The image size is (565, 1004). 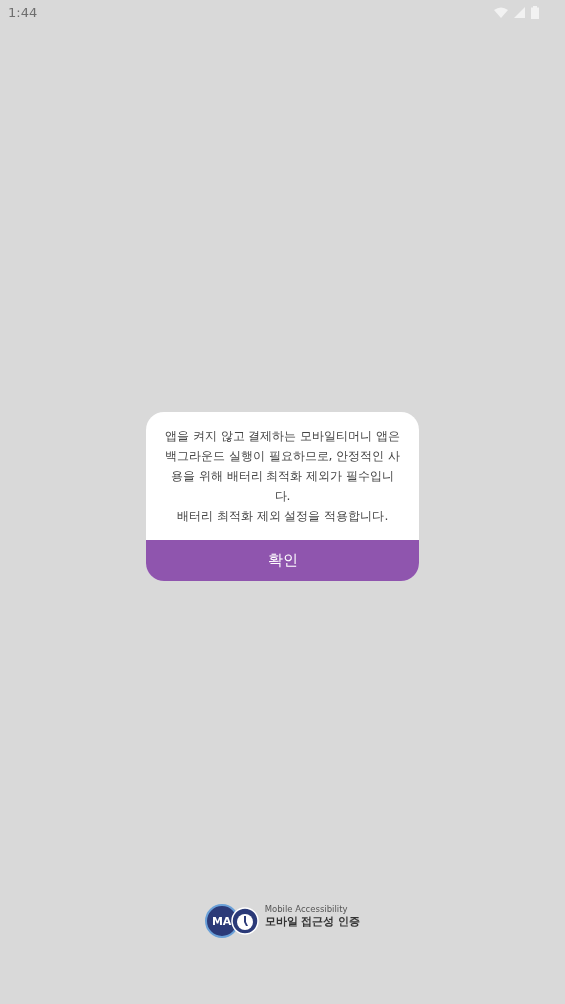 I want to click on badge-subtitle: 모바일 접근성 인증, so click(x=312, y=921).